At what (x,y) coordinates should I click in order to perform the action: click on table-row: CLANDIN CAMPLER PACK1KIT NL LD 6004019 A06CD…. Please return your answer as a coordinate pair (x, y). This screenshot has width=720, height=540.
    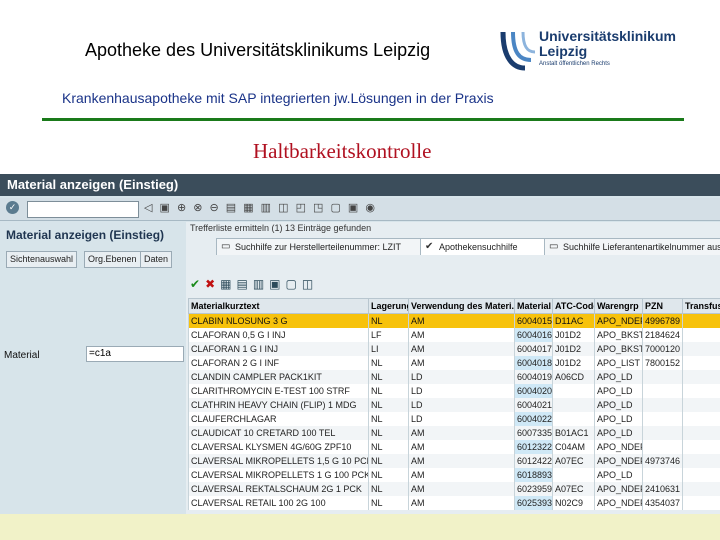
    Looking at the image, I should click on (454, 377).